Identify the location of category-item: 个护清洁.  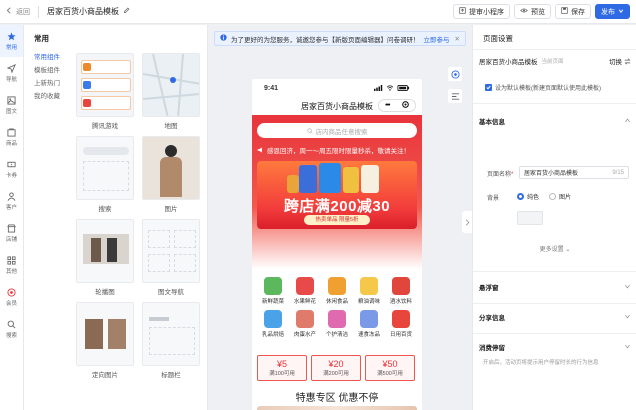
(337, 324).